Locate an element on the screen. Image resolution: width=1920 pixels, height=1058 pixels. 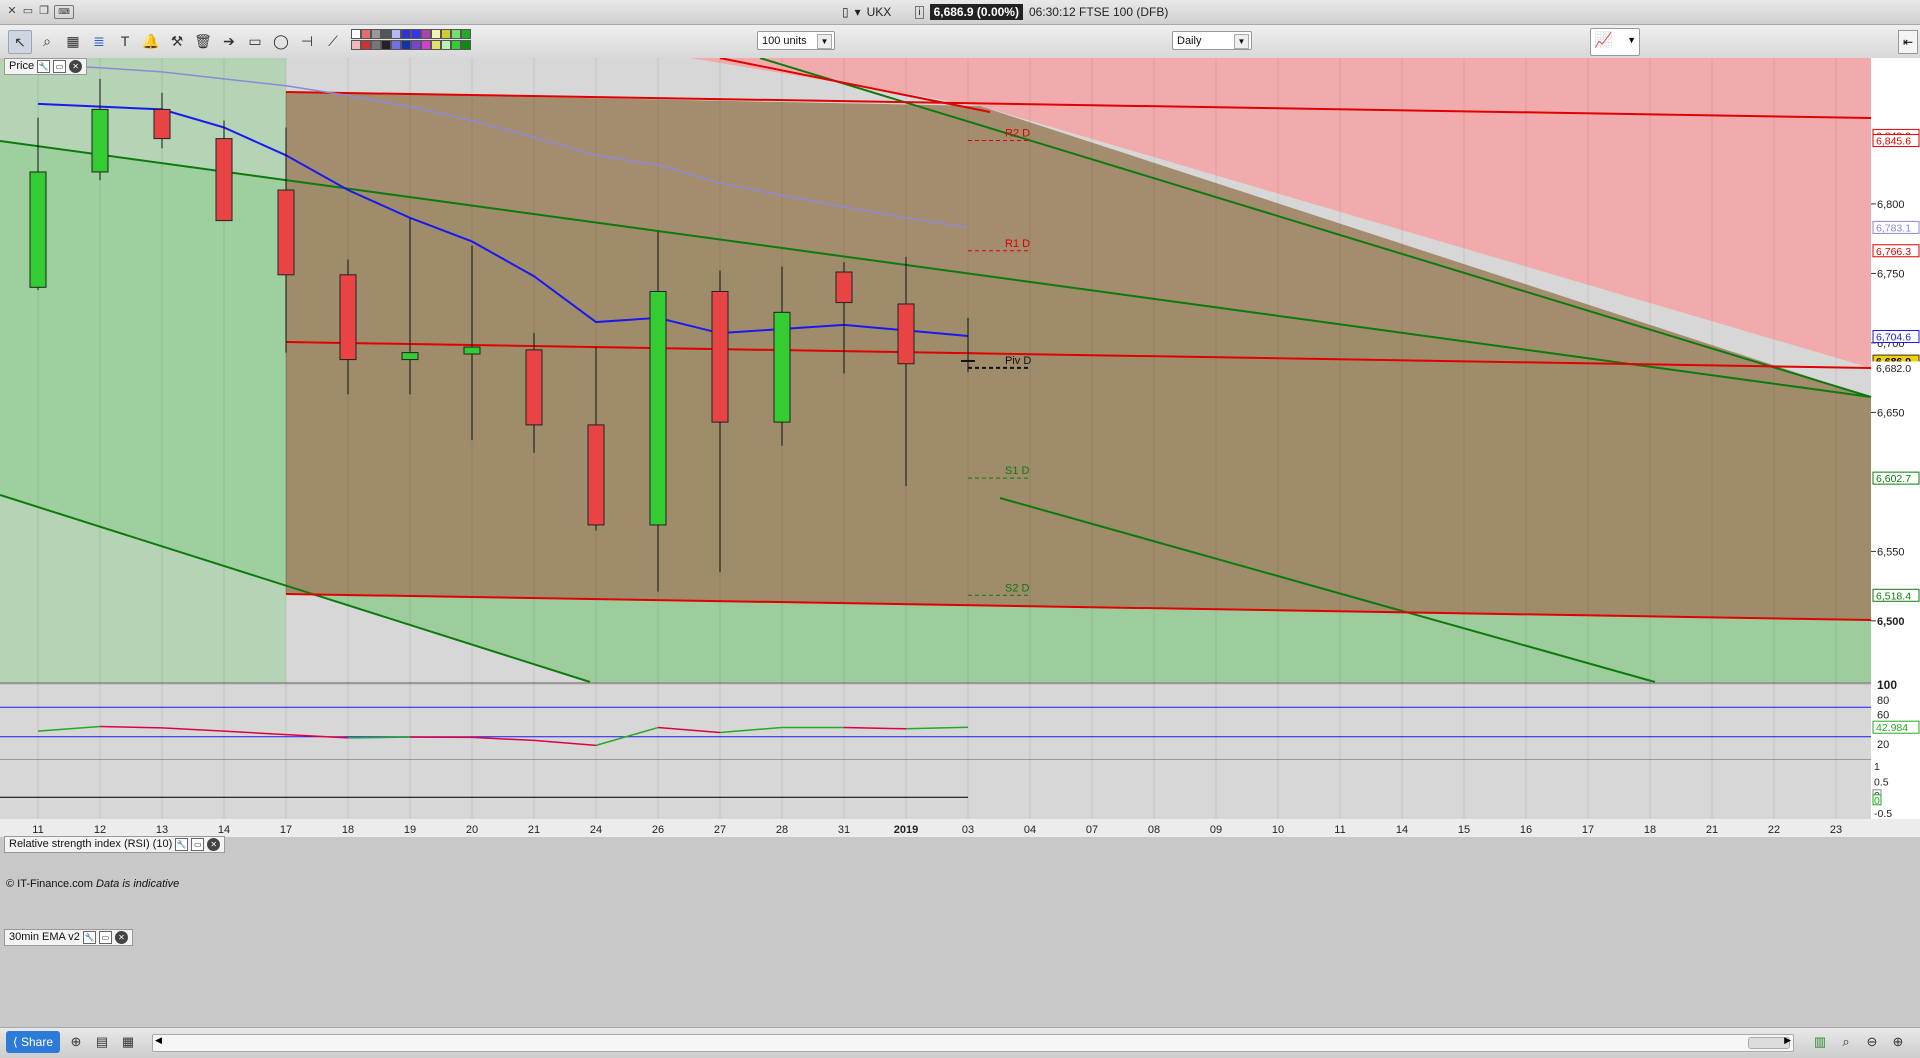
trend-line-tool-icon: ⟋ is located at coordinates (333, 41).